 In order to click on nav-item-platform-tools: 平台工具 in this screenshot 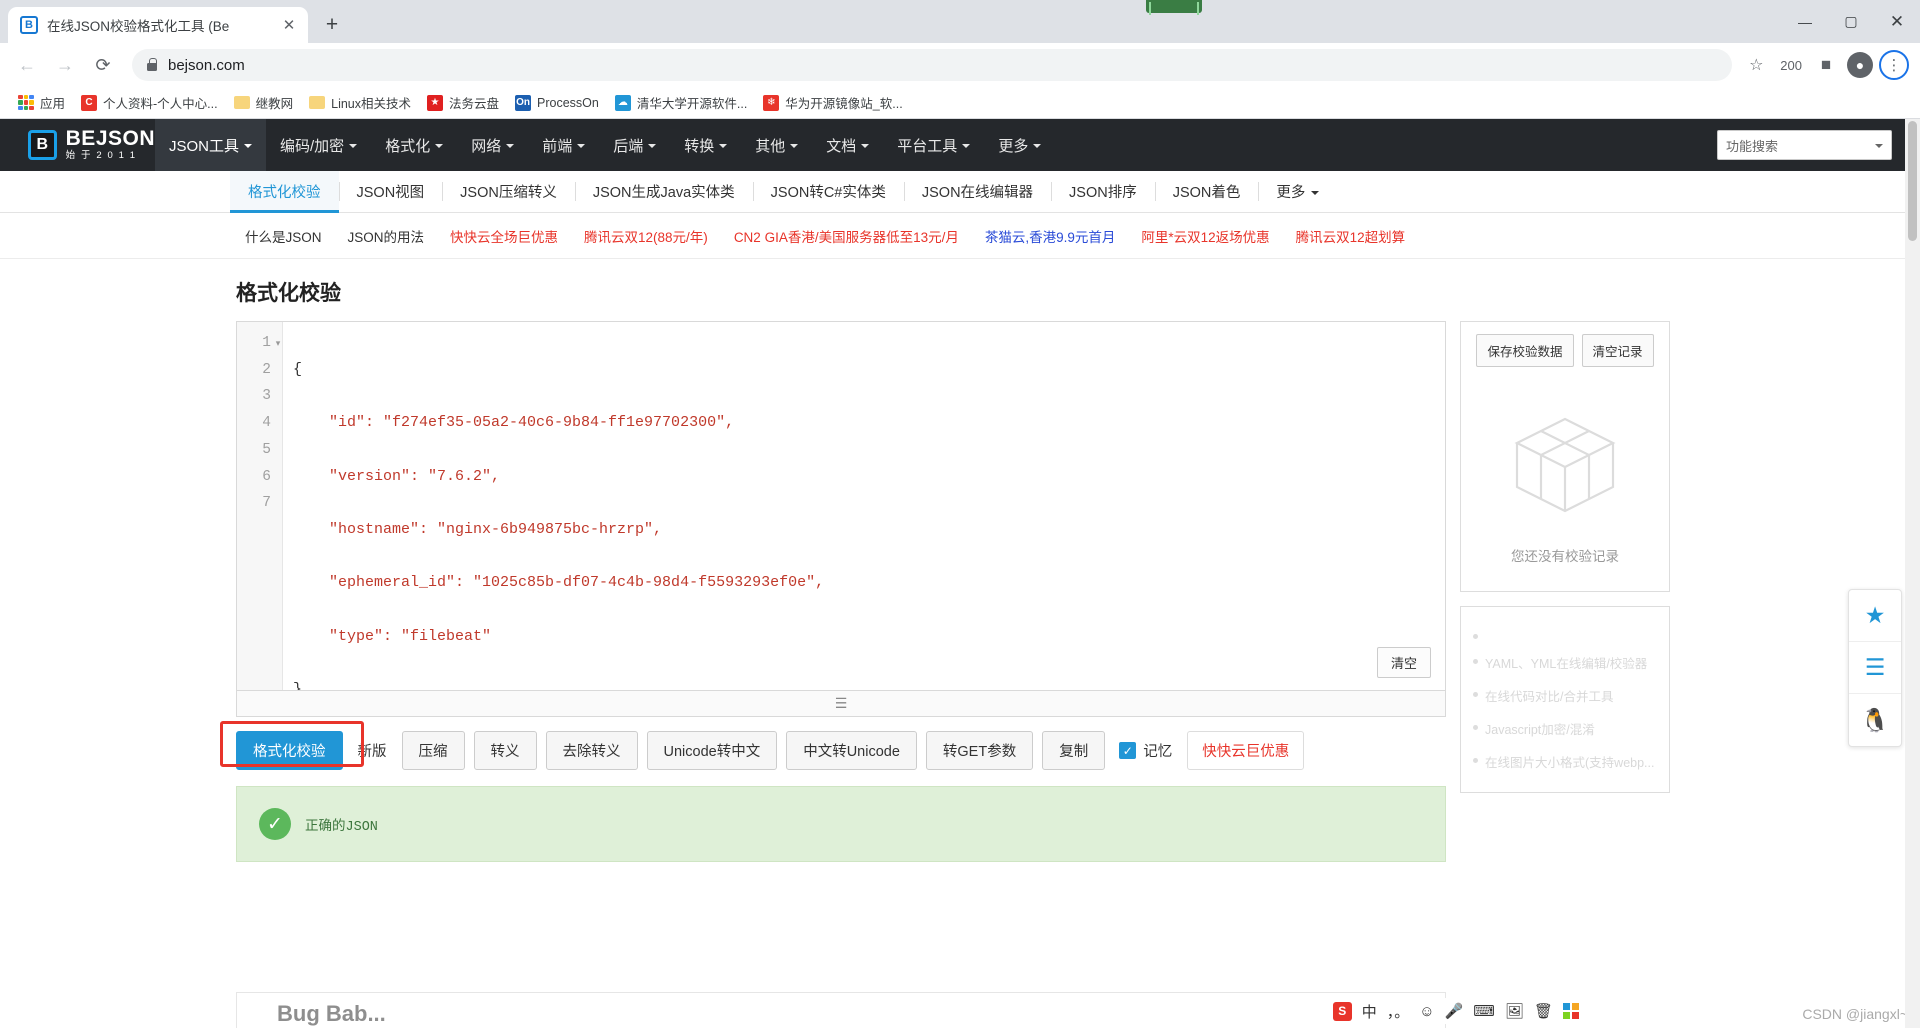, I will do `click(933, 145)`.